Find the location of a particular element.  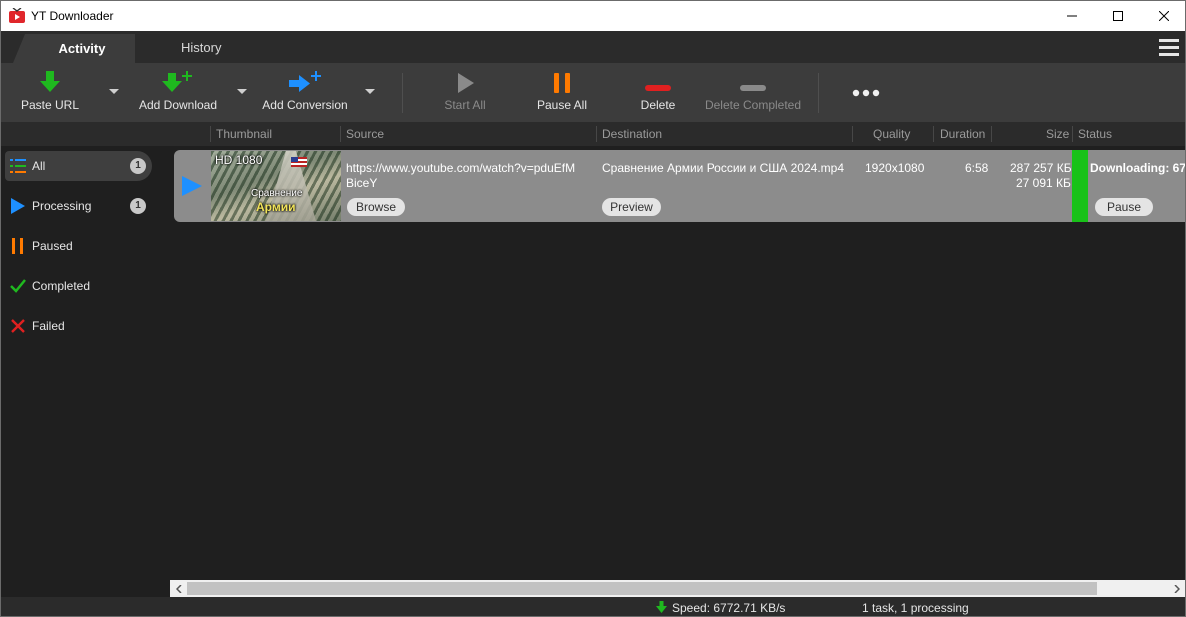

flag-icon is located at coordinates (299, 162).